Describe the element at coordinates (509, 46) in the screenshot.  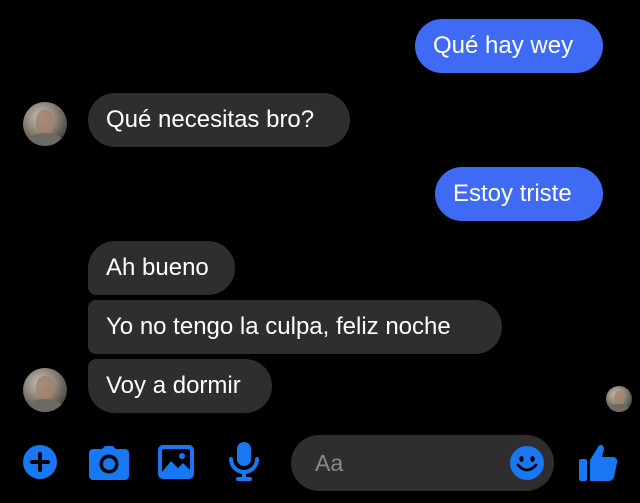
I see `outgoing-message: Qué hay wey` at that location.